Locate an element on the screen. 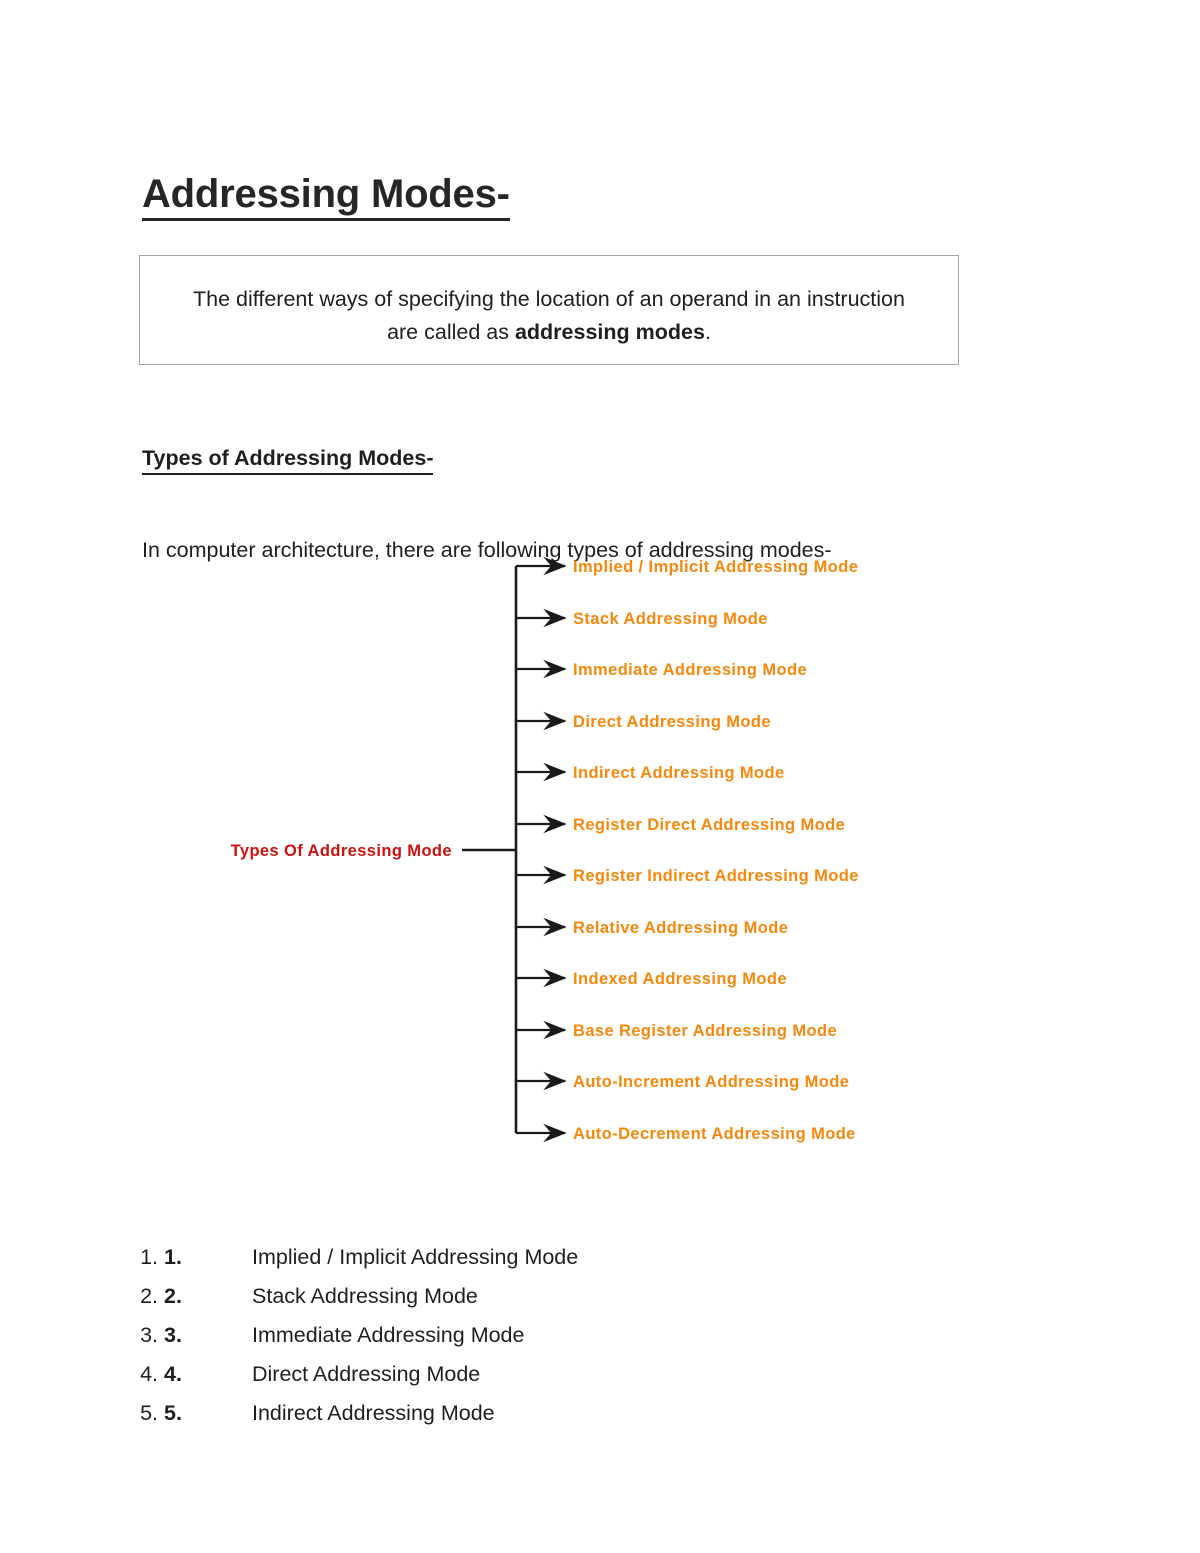  tree-root-label: Types Of Addressing Mode is located at coordinates (341, 851).